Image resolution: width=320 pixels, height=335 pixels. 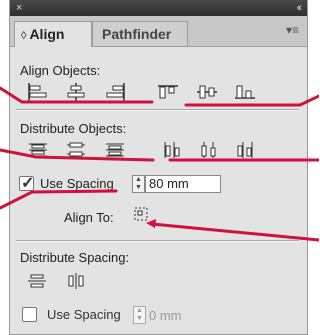 I want to click on align-bottom-edges-icon, so click(x=245, y=92).